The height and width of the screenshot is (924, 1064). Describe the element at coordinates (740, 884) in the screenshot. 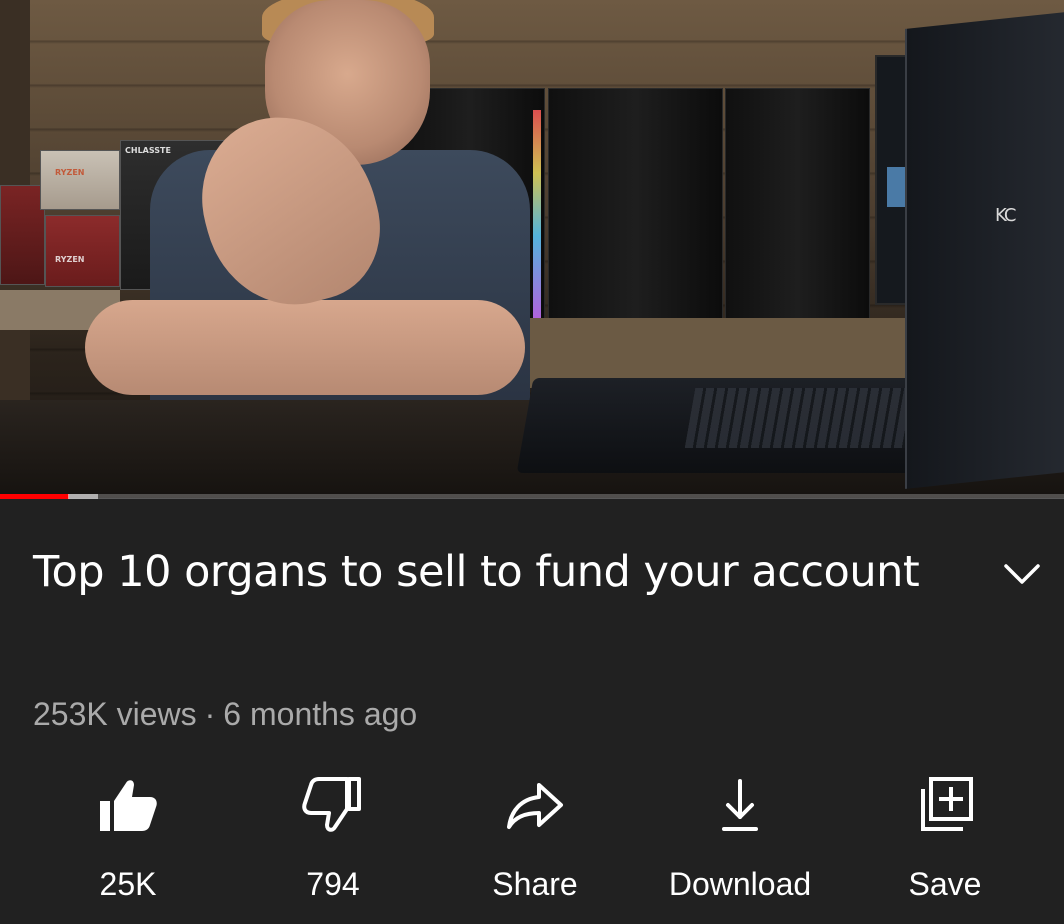

I see `download-label: Download` at that location.